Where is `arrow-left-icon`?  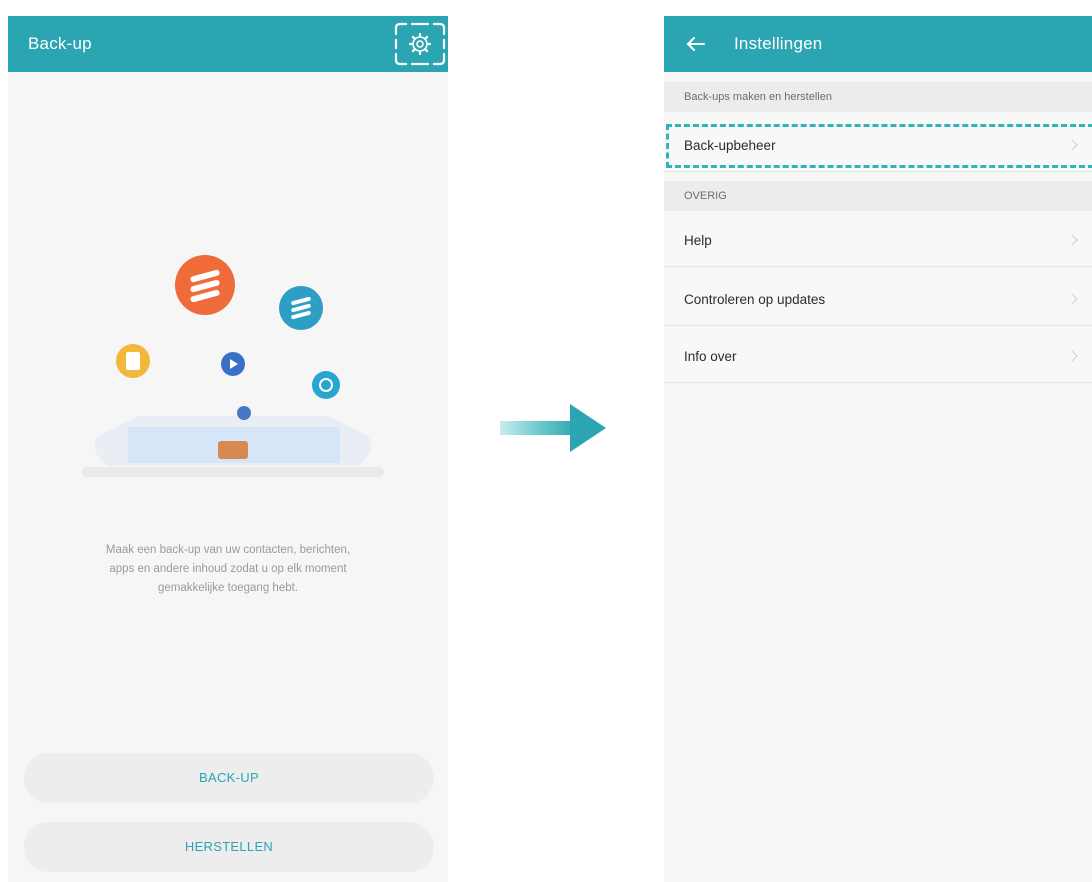 arrow-left-icon is located at coordinates (695, 44).